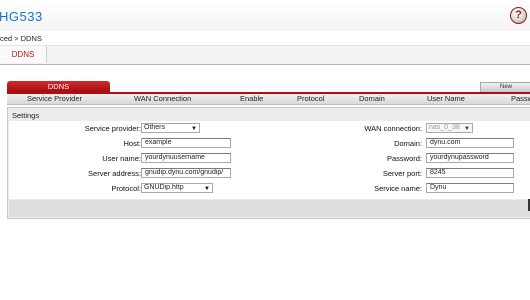 This screenshot has width=530, height=300. What do you see at coordinates (470, 158) in the screenshot?
I see `password-input: yourdynupassword` at bounding box center [470, 158].